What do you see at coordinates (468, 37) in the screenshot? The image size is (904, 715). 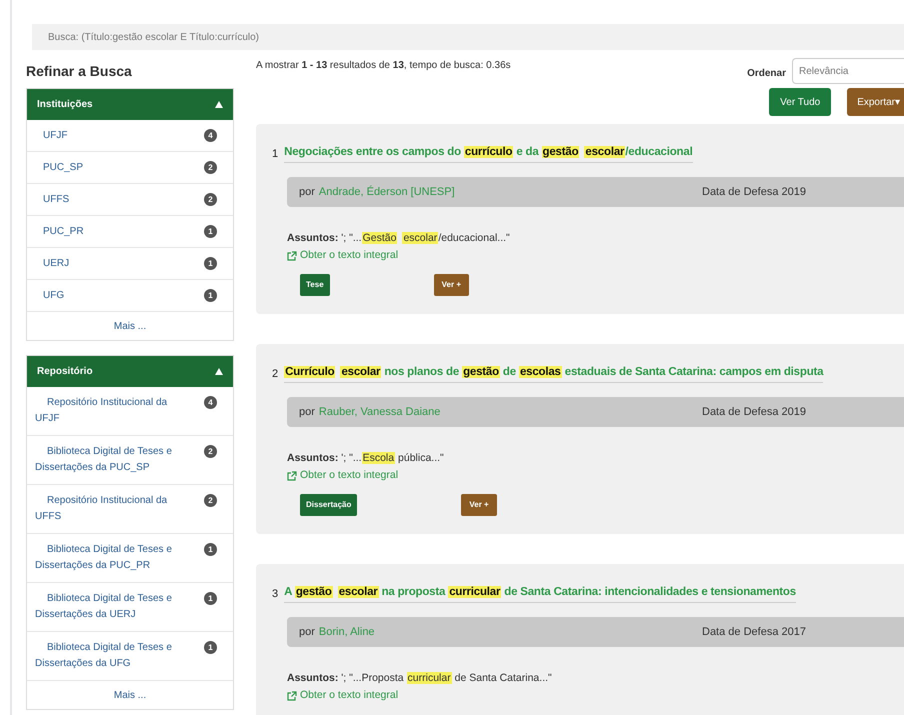 I see `search-query-bar: Busca: (Título:gestão escolar E Título:currículo)` at bounding box center [468, 37].